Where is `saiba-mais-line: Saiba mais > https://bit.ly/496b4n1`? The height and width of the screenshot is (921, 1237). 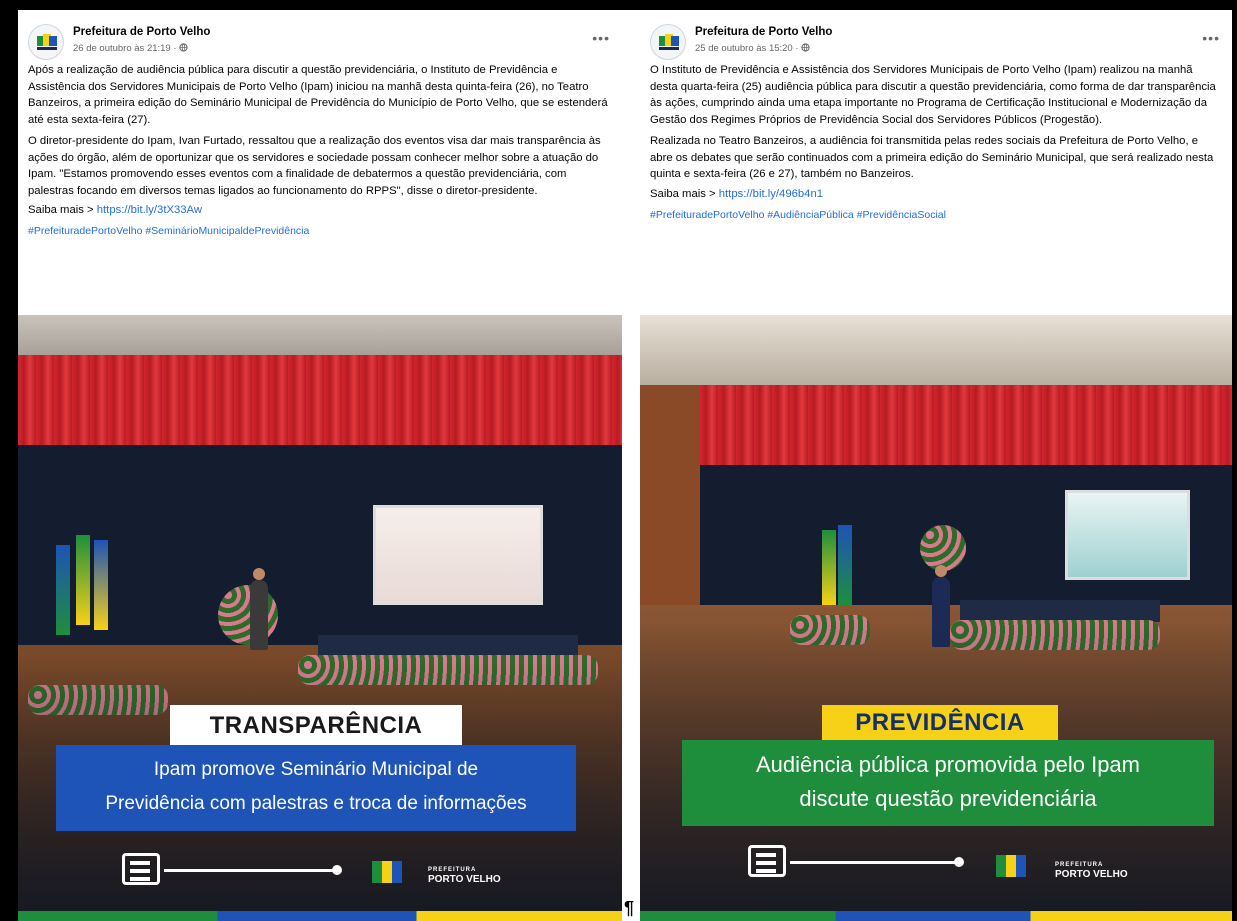
saiba-mais-line: Saiba mais > https://bit.ly/496b4n1 is located at coordinates (936, 194).